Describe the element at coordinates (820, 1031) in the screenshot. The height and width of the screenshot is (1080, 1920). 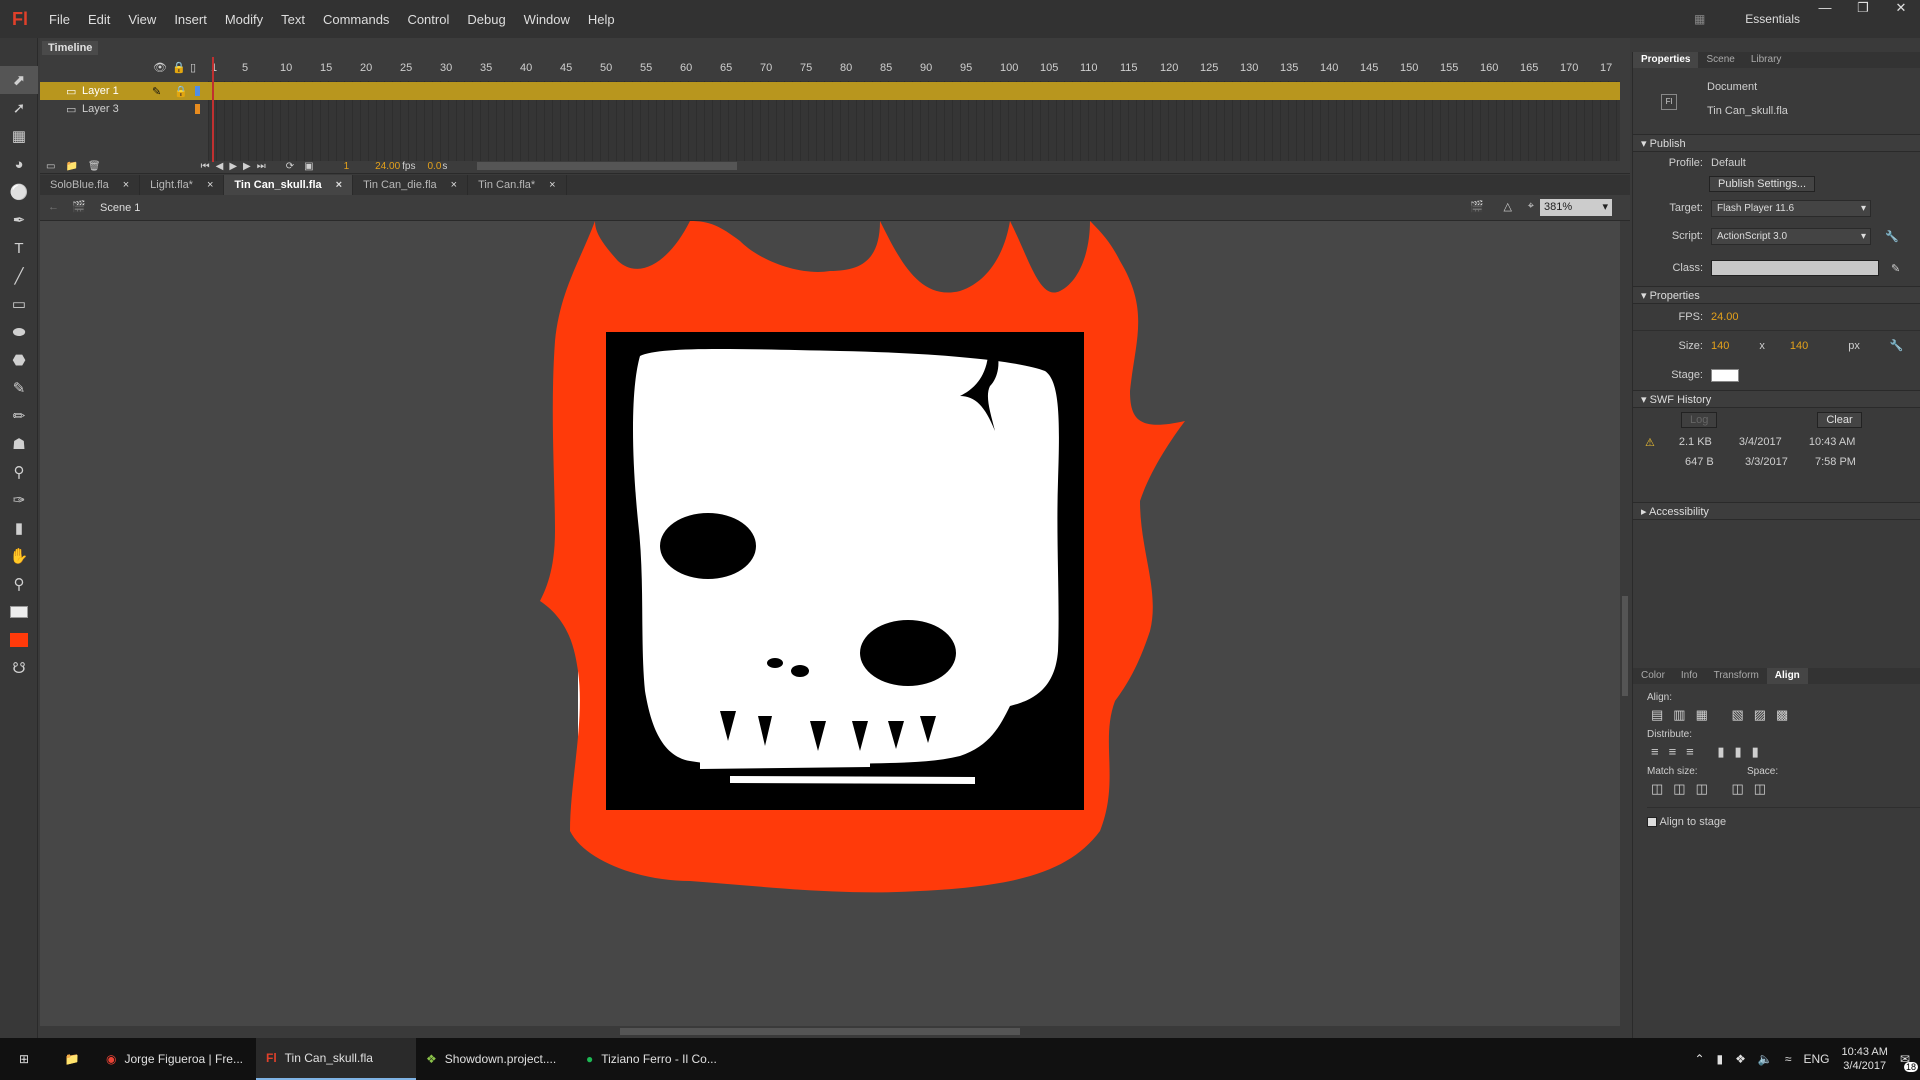
I see `hscroll-thumb` at that location.